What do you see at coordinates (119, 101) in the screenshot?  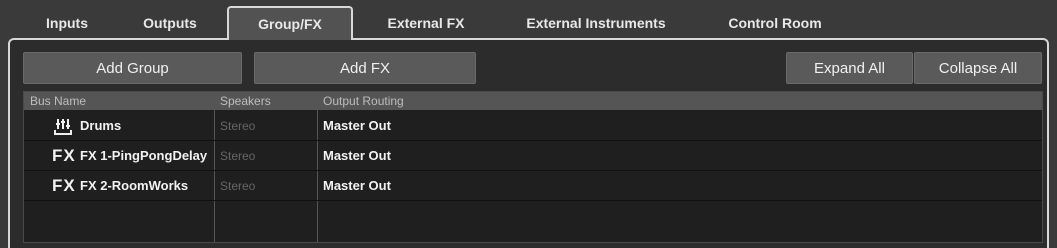 I see `header-bus-name: Bus Name` at bounding box center [119, 101].